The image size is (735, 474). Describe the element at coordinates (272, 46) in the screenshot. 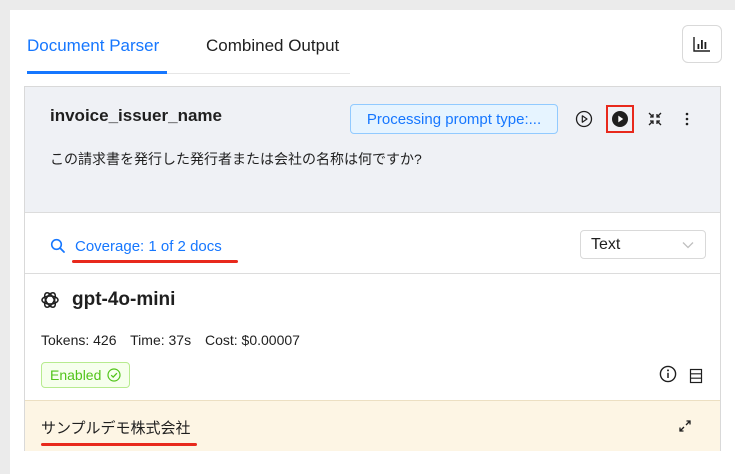

I see `tab-combined-output: Combined Output` at that location.